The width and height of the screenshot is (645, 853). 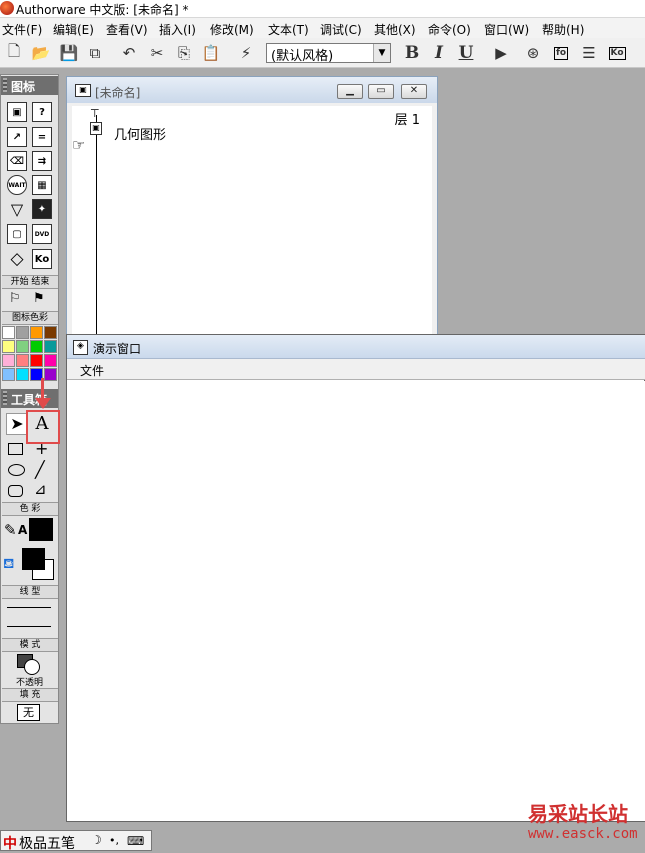 I want to click on thin-line-icon, so click(x=29, y=607).